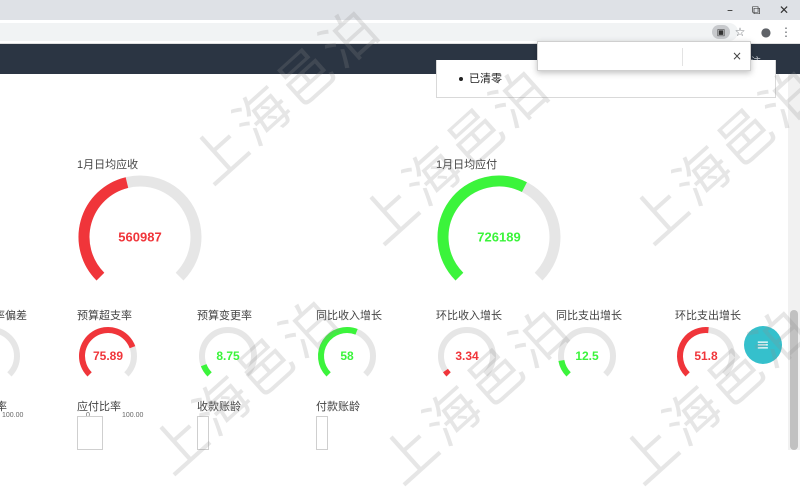  What do you see at coordinates (706, 356) in the screenshot?
I see `small-gauge-value: 51.8` at bounding box center [706, 356].